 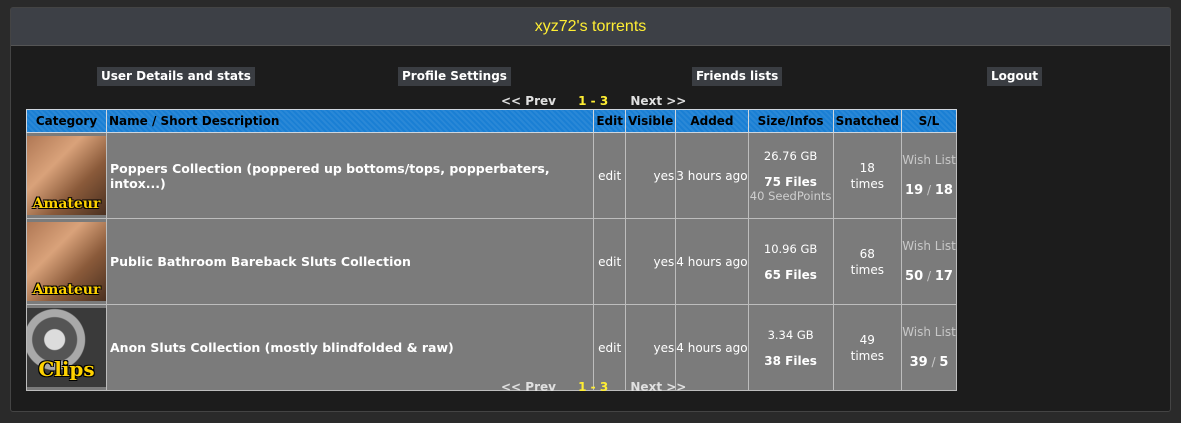 What do you see at coordinates (590, 27) in the screenshot?
I see `page-title: xyz72's torrents` at bounding box center [590, 27].